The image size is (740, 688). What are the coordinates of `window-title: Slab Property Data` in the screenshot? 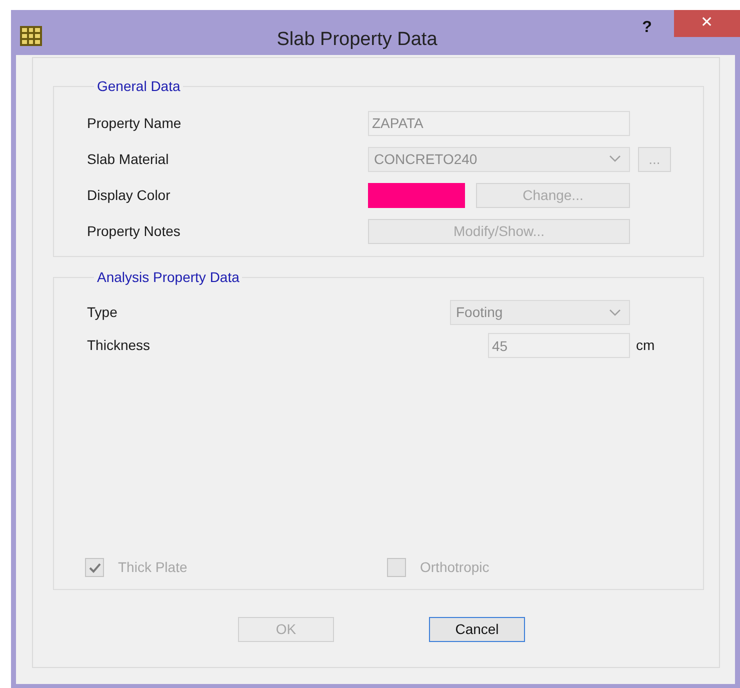 It's located at (357, 40).